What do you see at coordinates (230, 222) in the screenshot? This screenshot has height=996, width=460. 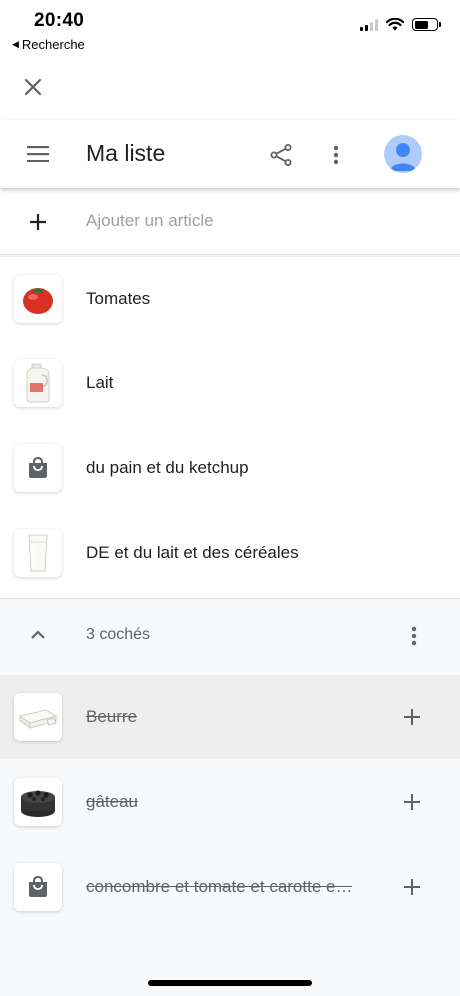 I see `add-item-row: Ajouter un article` at bounding box center [230, 222].